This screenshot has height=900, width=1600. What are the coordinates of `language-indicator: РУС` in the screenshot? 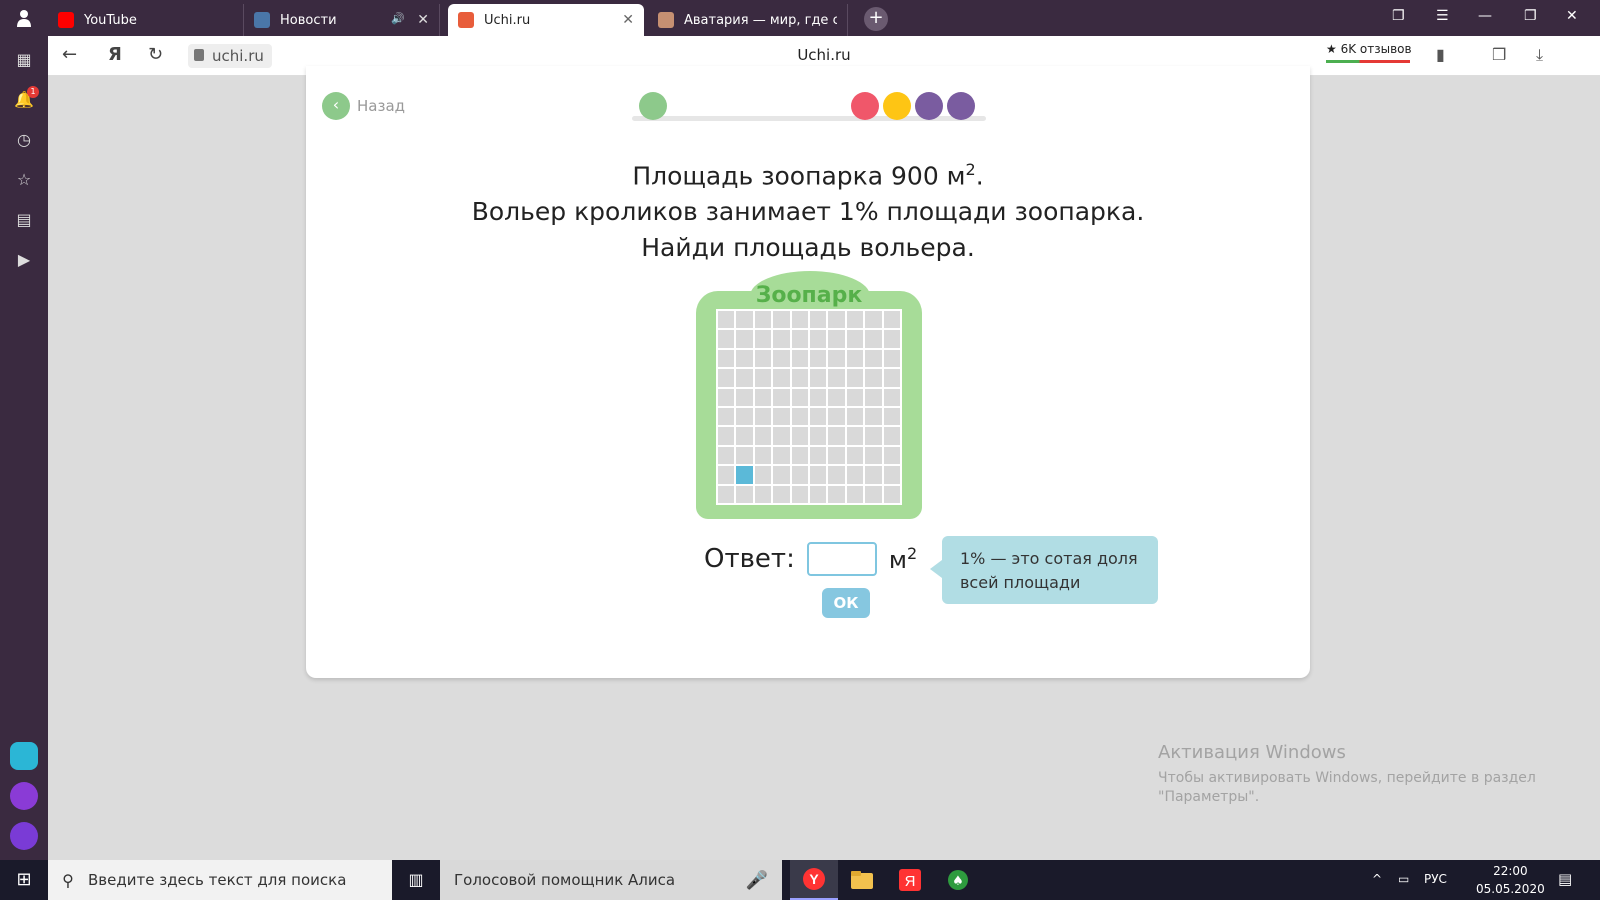 It's located at (1435, 879).